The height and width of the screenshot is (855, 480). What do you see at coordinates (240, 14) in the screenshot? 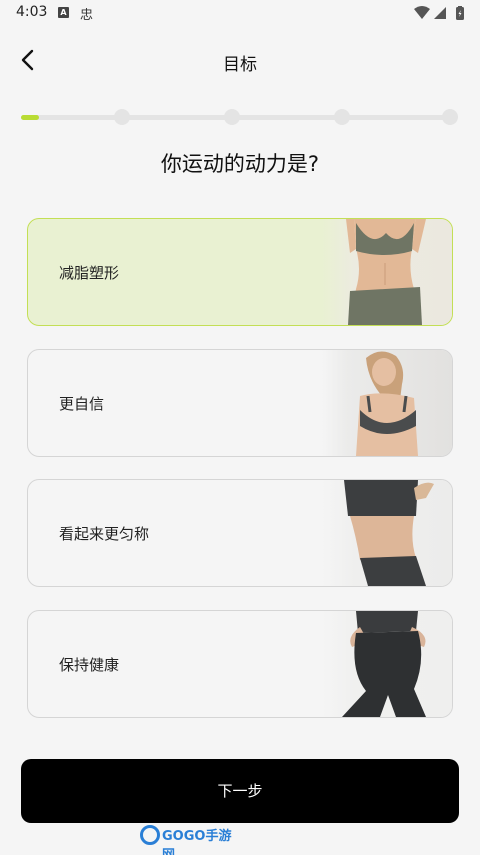
I see `status-bar: 4:03 A 忠` at bounding box center [240, 14].